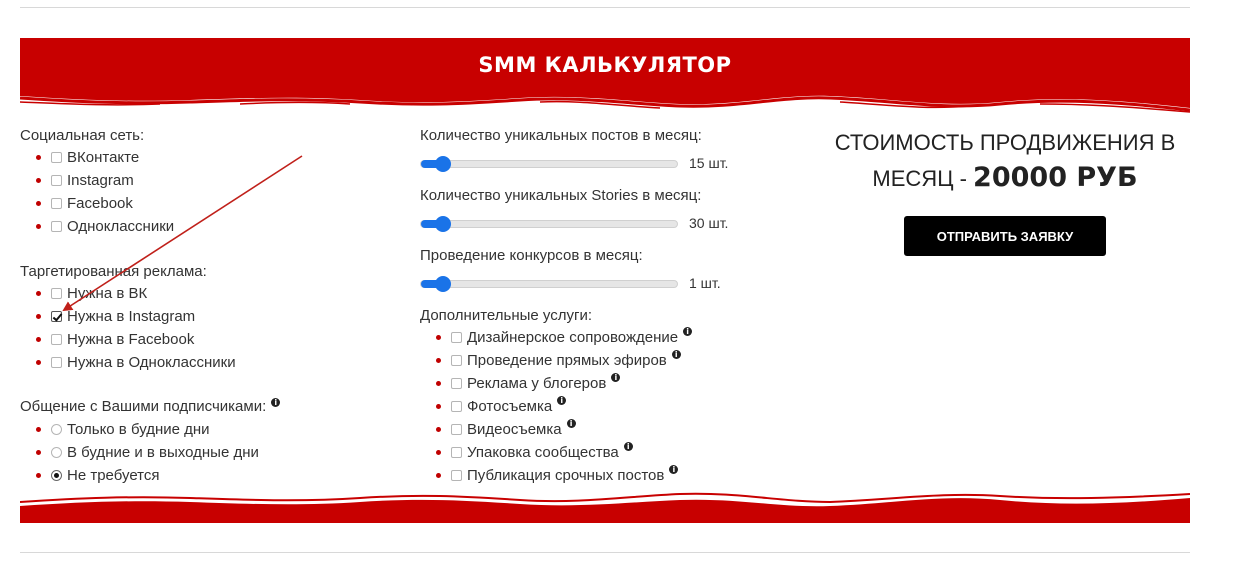 This screenshot has width=1257, height=565. Describe the element at coordinates (136, 339) in the screenshot. I see `targeting-option-facebook: Нужна в Facebook` at that location.